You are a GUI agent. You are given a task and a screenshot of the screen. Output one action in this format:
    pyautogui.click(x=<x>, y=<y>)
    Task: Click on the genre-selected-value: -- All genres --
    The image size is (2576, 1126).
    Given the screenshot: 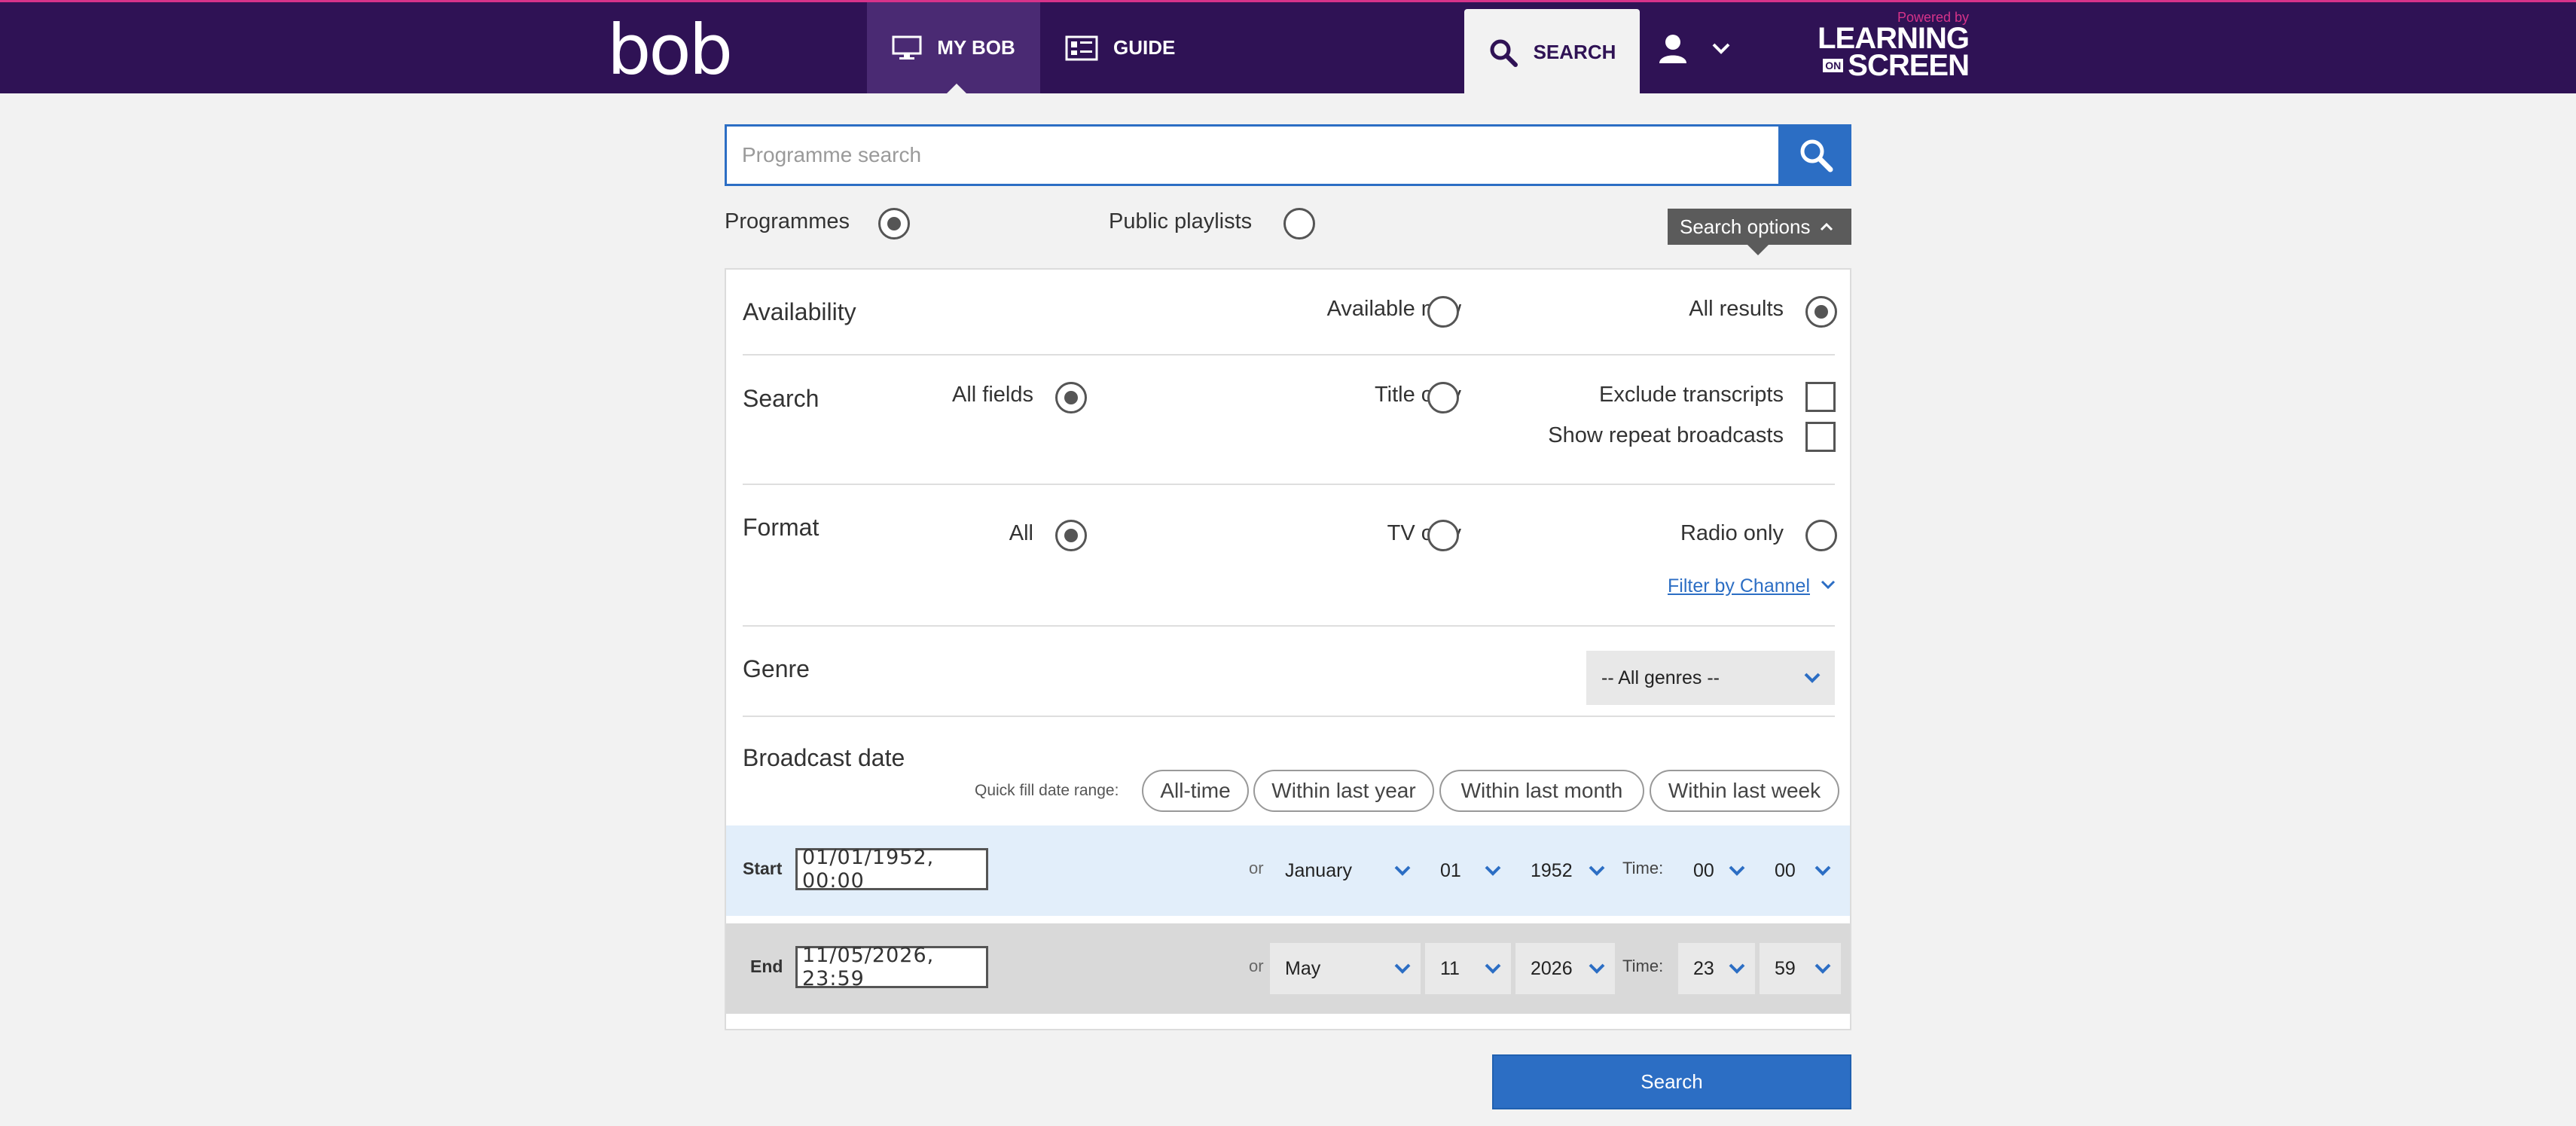 What is the action you would take?
    pyautogui.click(x=1661, y=677)
    